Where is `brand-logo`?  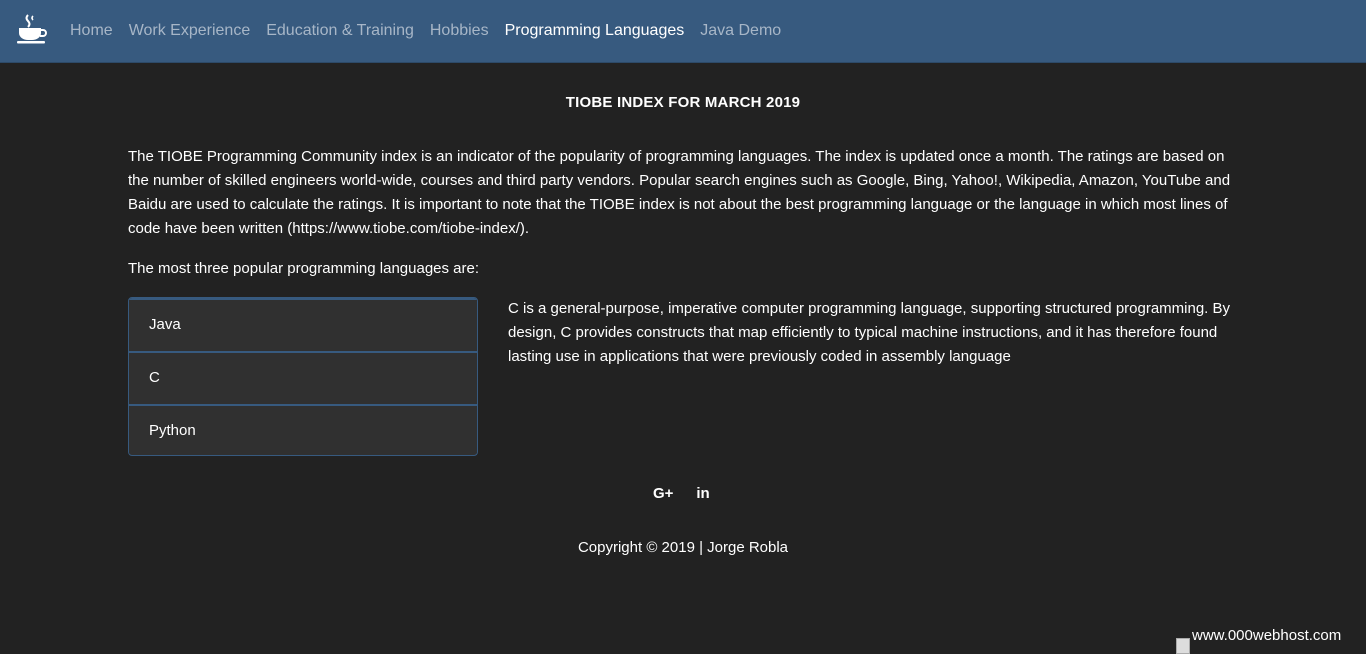
brand-logo is located at coordinates (32, 29).